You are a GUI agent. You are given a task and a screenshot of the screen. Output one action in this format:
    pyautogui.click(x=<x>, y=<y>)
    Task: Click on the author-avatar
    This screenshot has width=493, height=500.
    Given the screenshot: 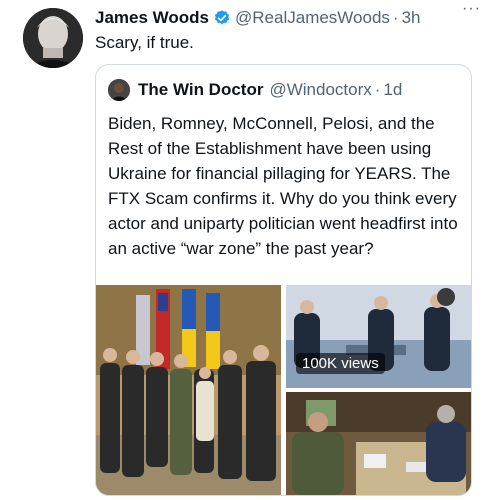 What is the action you would take?
    pyautogui.click(x=53, y=38)
    